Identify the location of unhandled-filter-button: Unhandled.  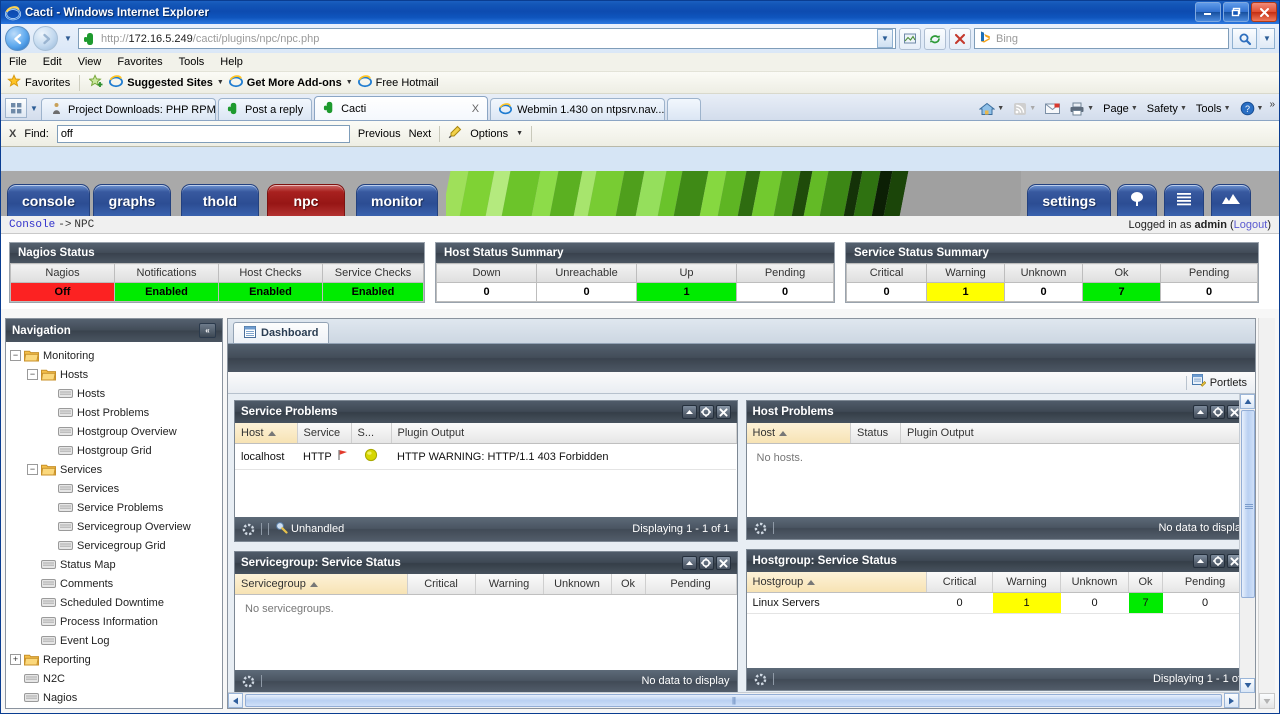
(309, 529).